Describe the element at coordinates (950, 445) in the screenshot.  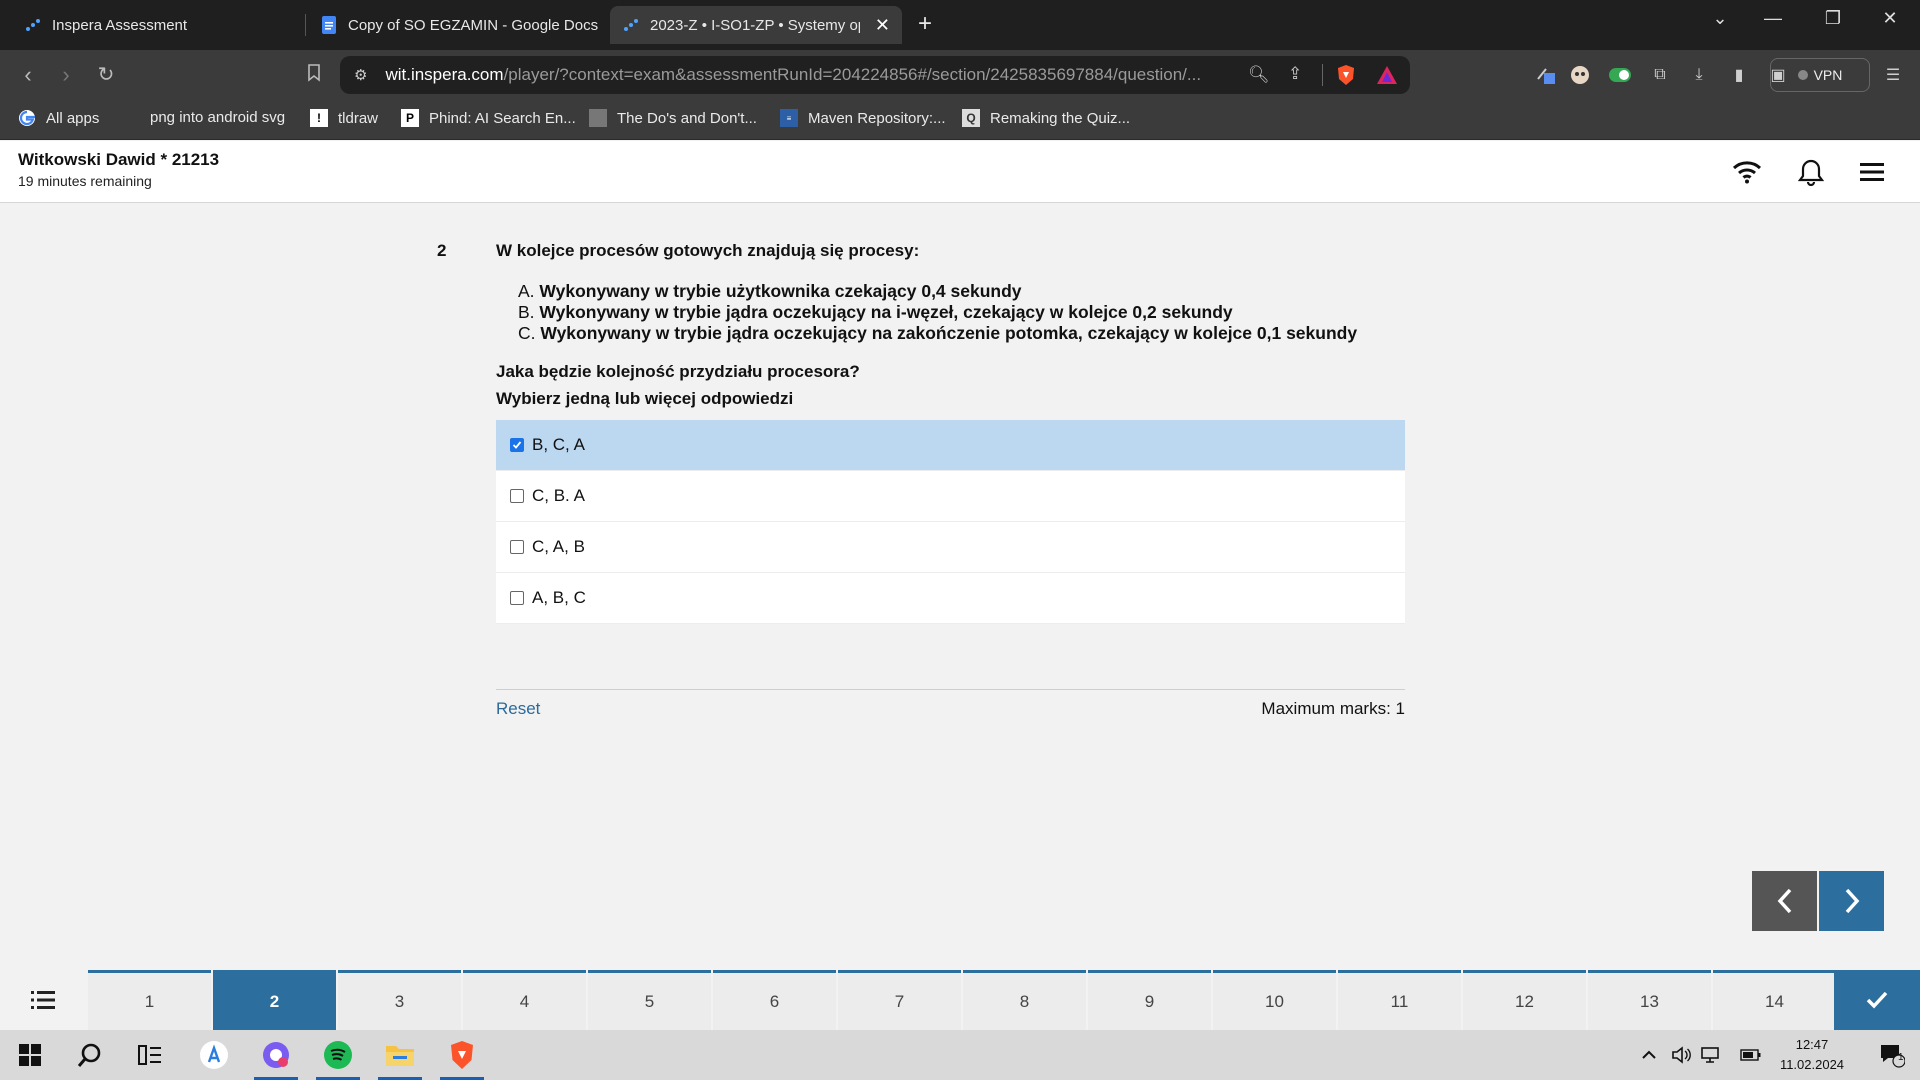
I see `answer-option: B, C, A` at that location.